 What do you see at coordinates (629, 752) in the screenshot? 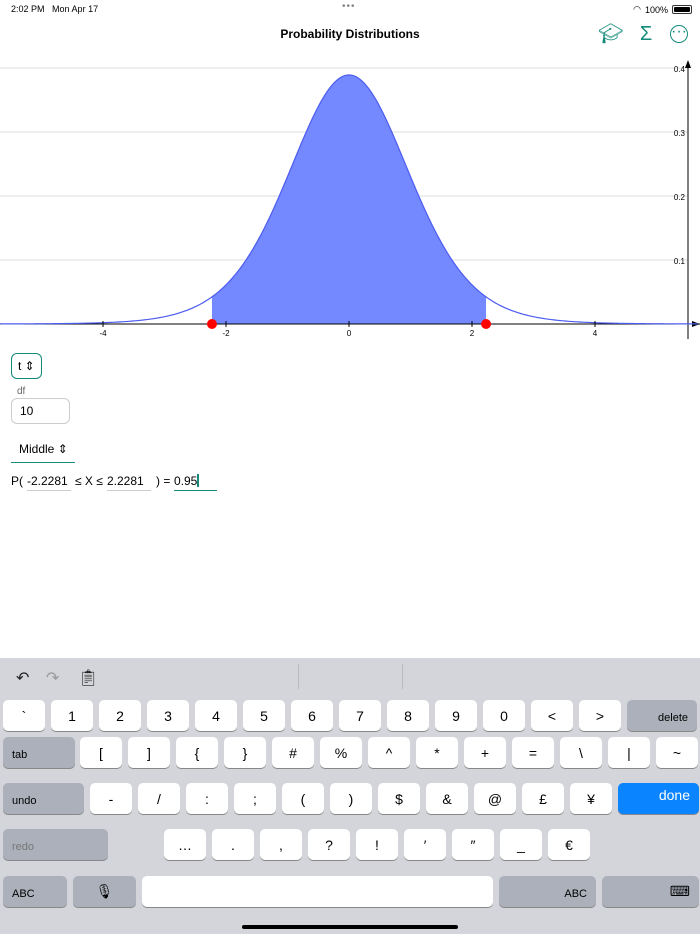
I see `key-12: |` at bounding box center [629, 752].